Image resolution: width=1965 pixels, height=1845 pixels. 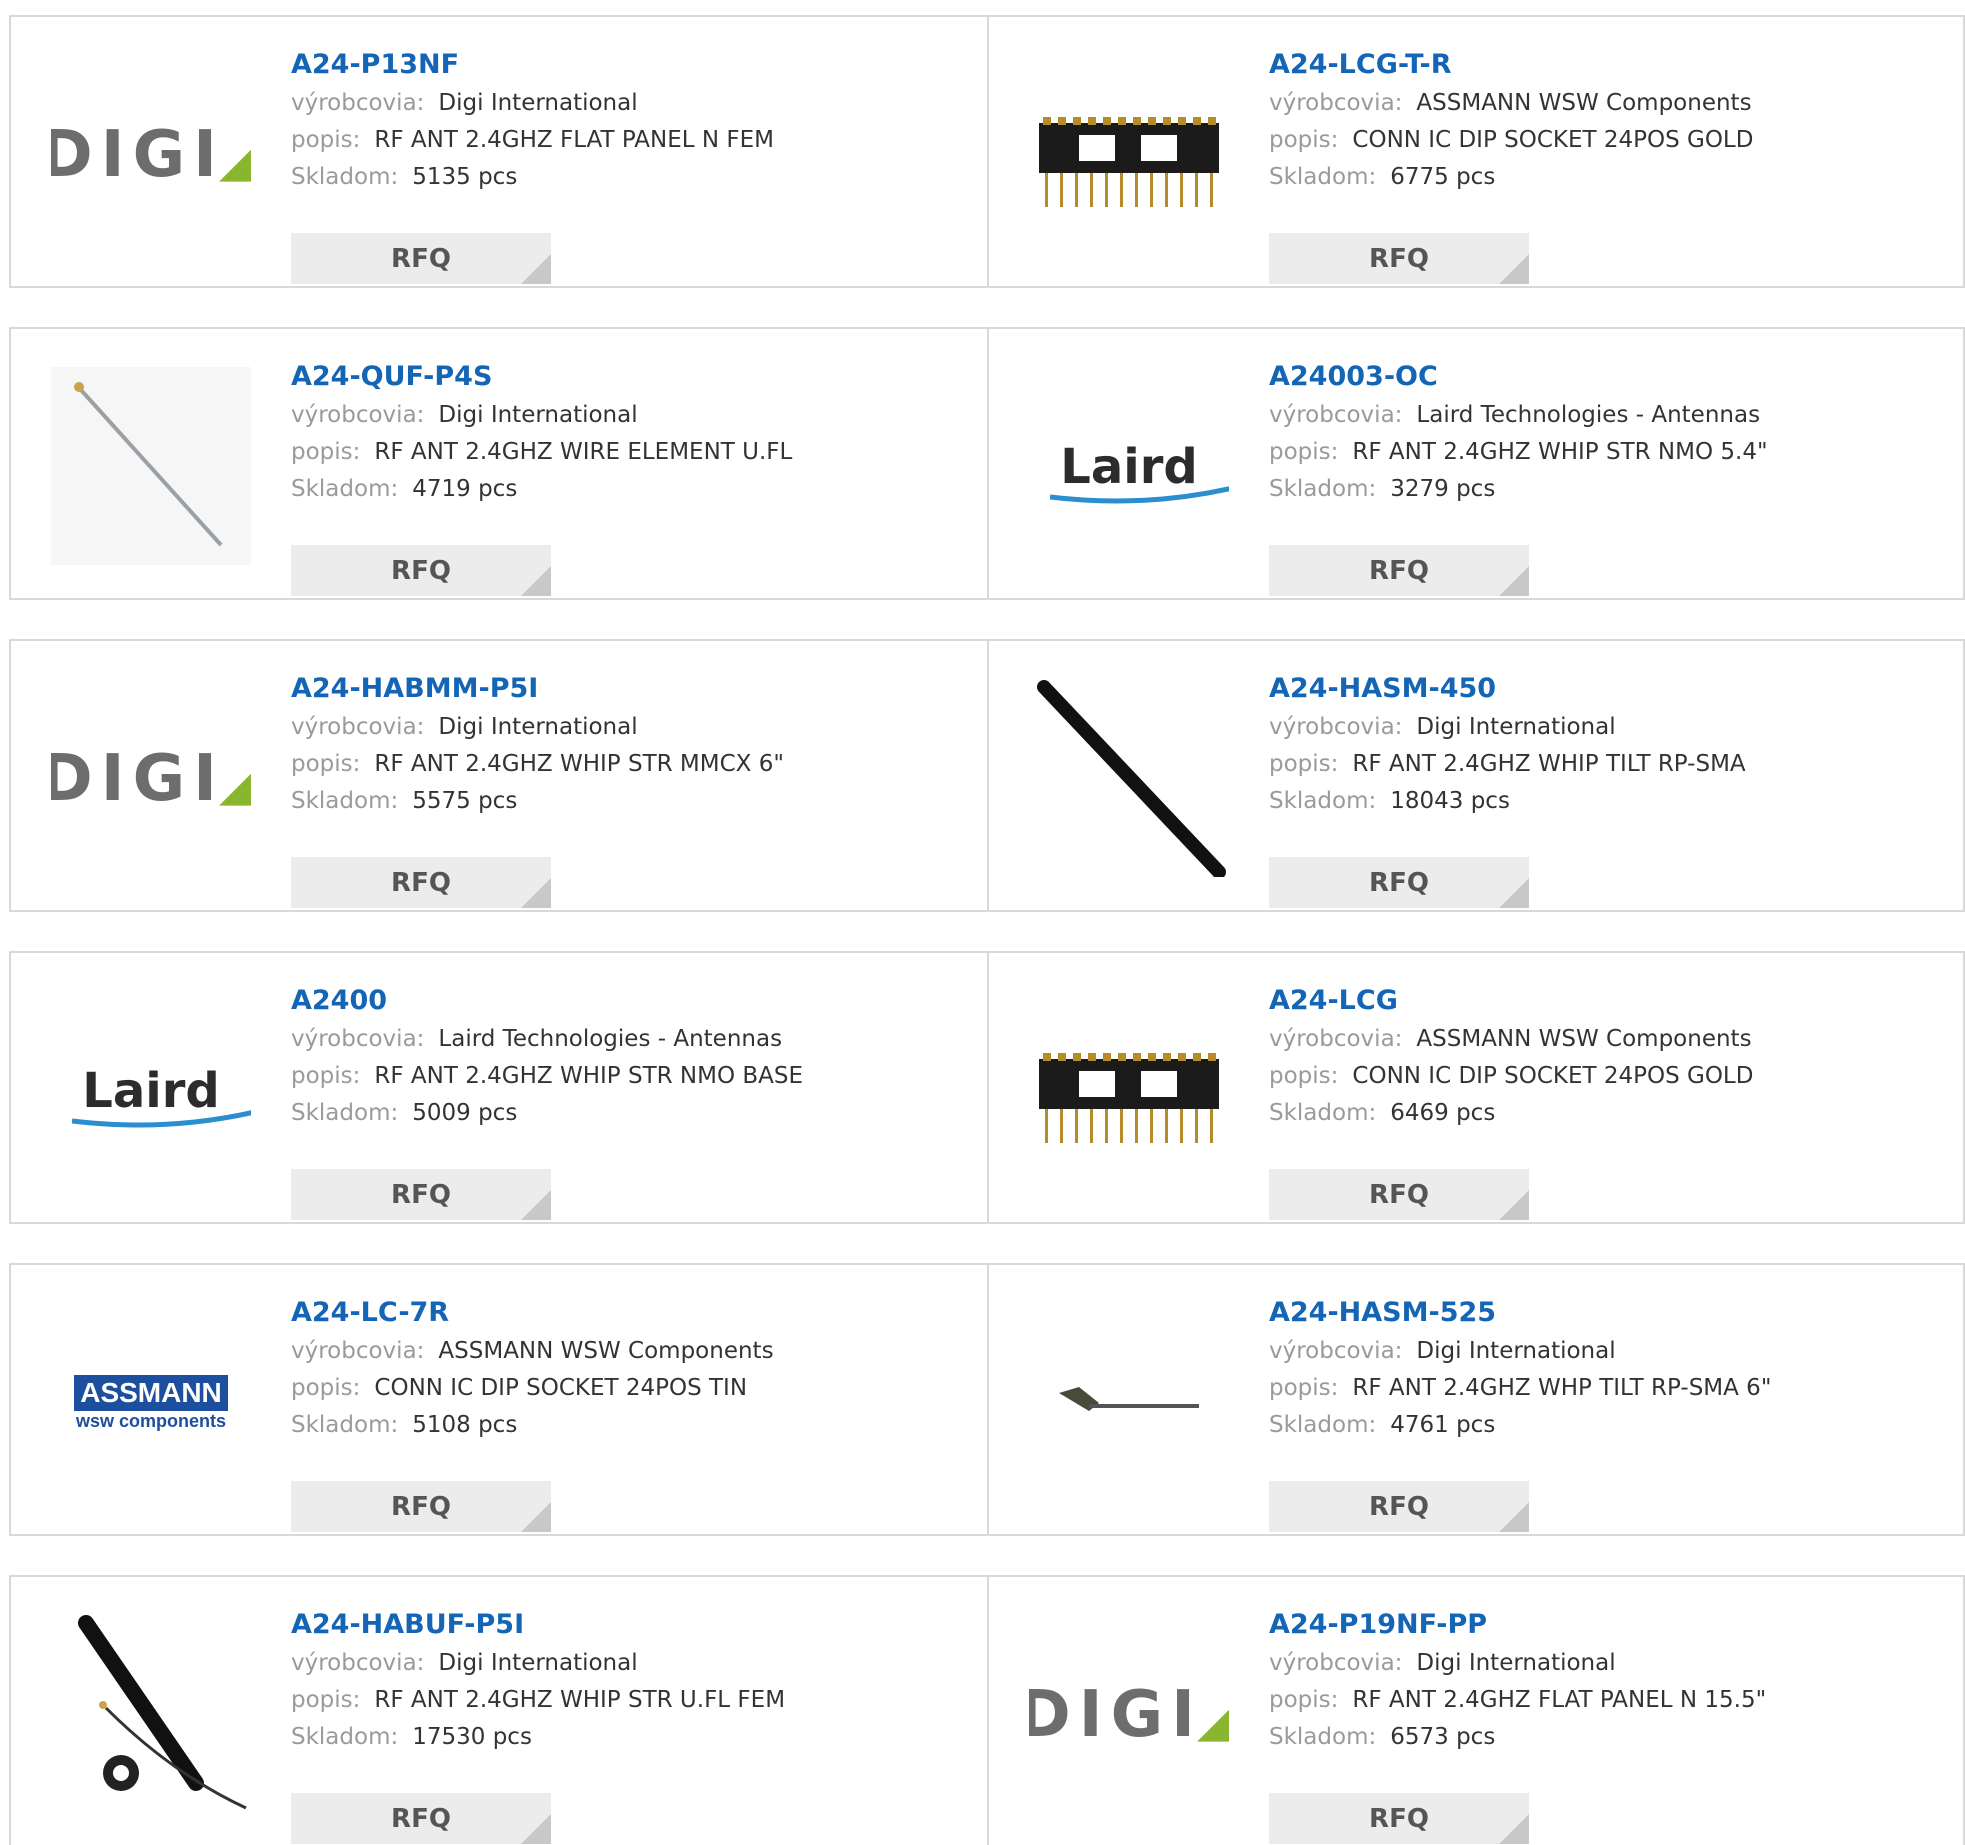 I want to click on part-number-link: A24-QUF-P4S, so click(x=621, y=377).